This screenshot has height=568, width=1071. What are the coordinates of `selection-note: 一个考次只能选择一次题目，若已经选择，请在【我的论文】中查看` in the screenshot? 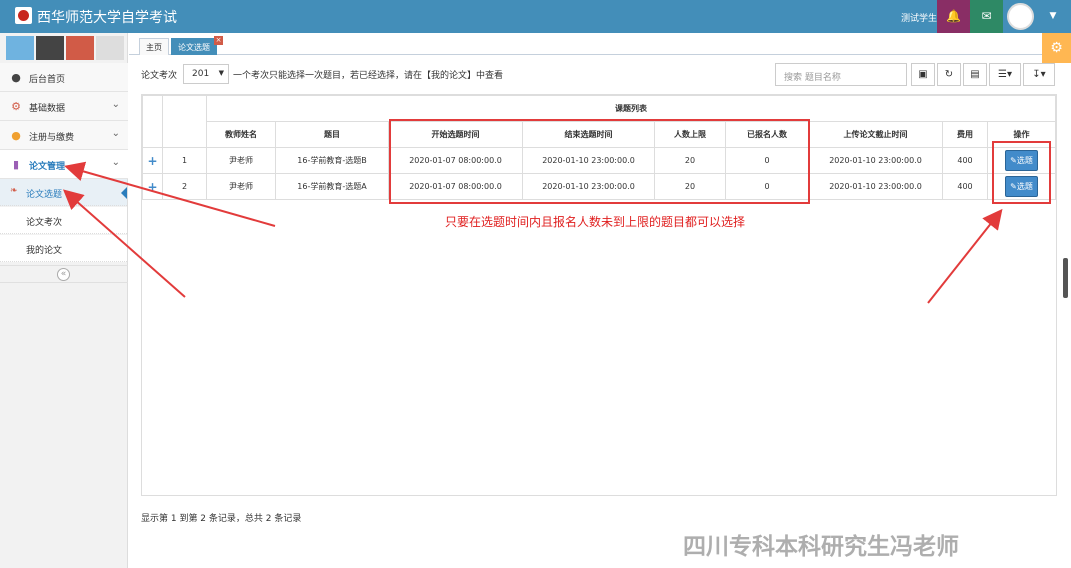 It's located at (368, 76).